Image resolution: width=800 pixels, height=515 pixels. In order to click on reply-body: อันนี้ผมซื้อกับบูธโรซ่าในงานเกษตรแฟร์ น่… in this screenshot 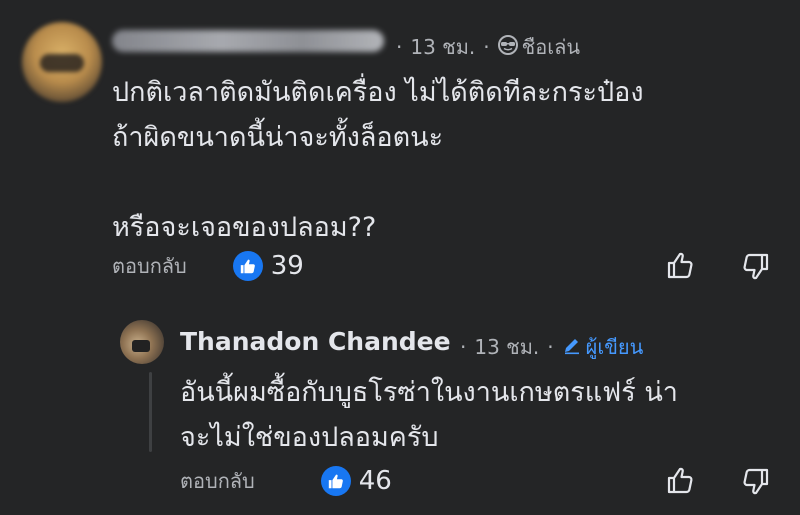, I will do `click(429, 415)`.